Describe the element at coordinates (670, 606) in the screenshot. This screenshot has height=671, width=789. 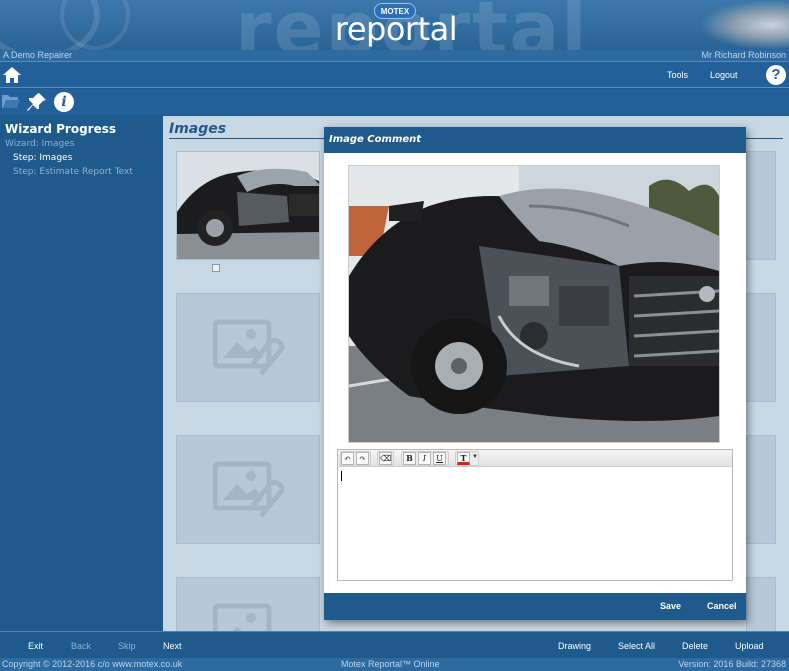
I see `save-button: Save` at that location.